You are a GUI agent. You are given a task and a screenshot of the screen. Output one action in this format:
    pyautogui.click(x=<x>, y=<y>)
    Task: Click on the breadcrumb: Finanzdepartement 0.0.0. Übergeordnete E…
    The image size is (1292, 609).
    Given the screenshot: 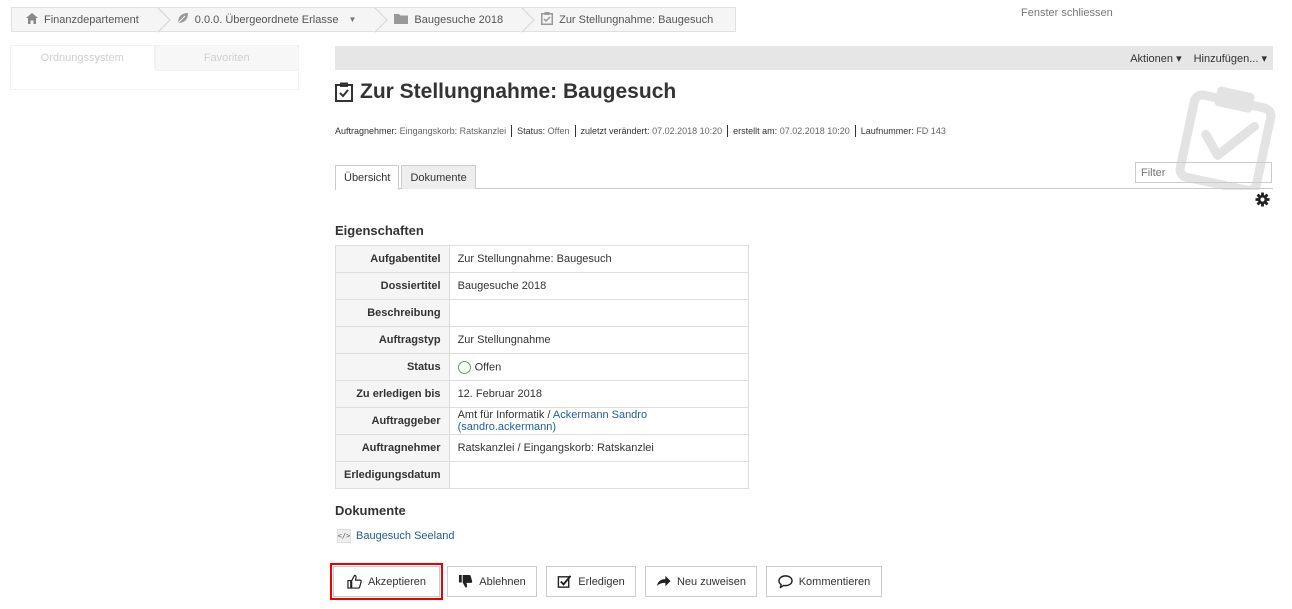 What is the action you would take?
    pyautogui.click(x=374, y=19)
    